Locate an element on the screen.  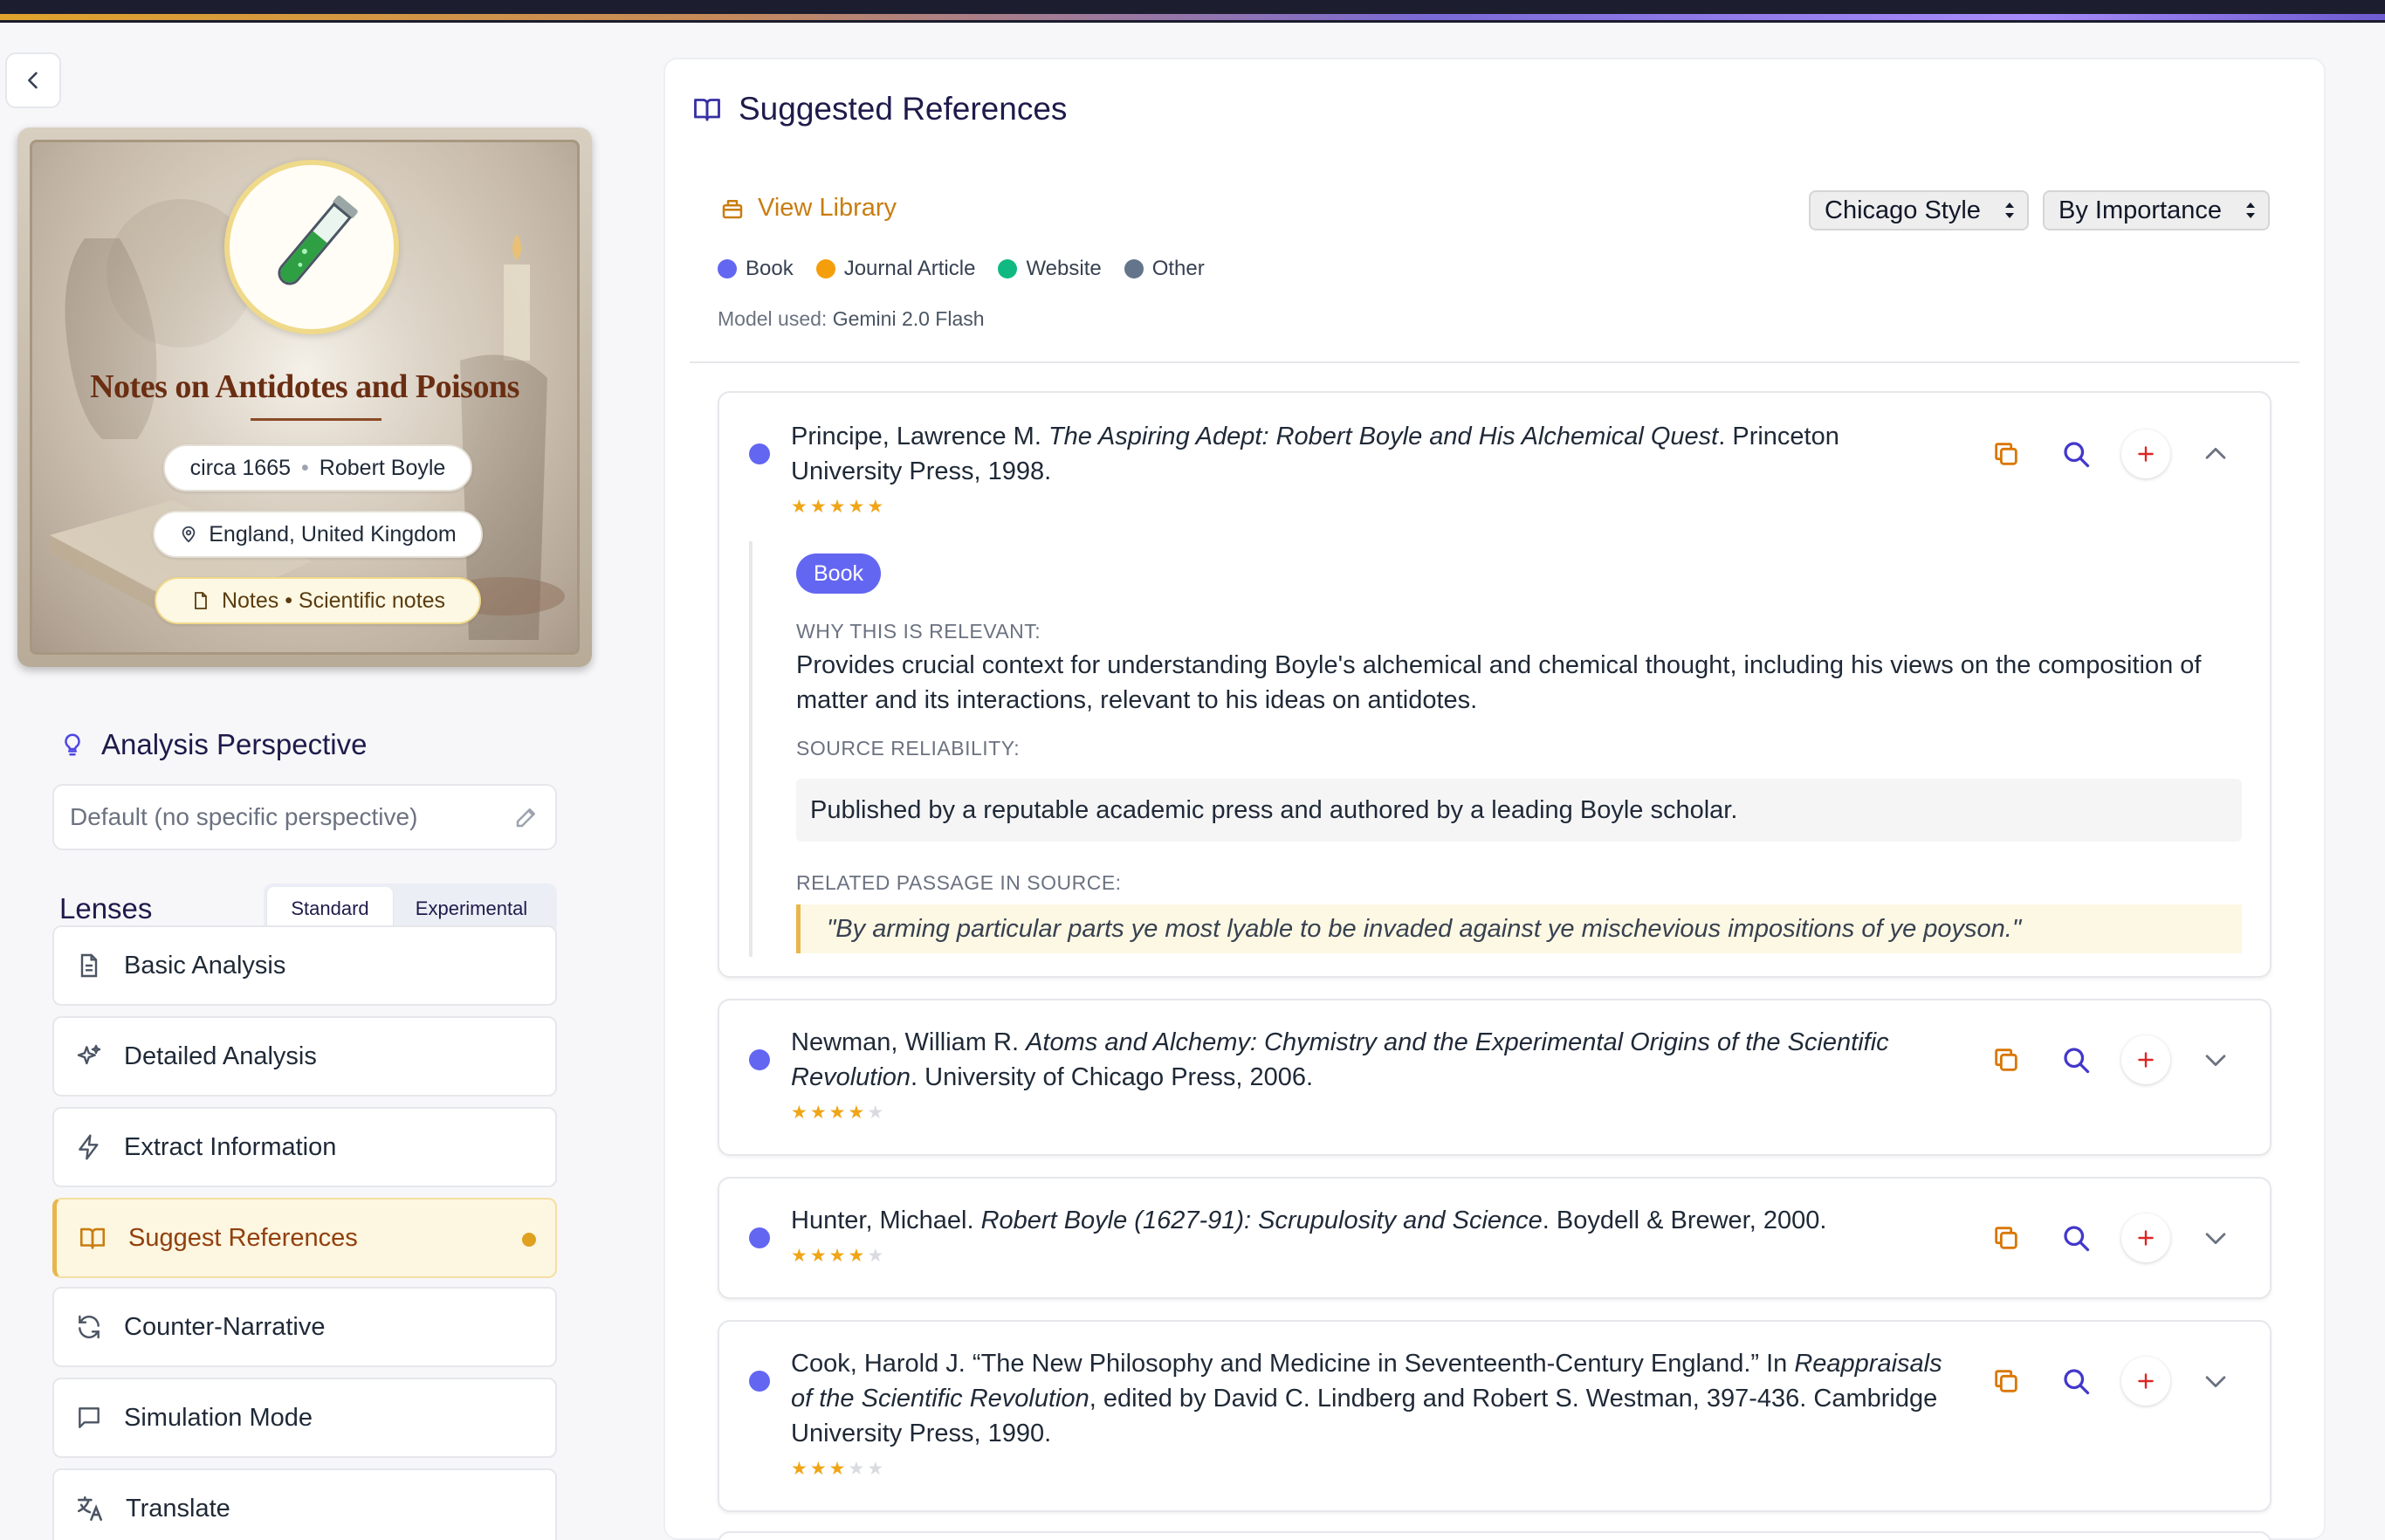
legend-book: Book is located at coordinates (756, 269).